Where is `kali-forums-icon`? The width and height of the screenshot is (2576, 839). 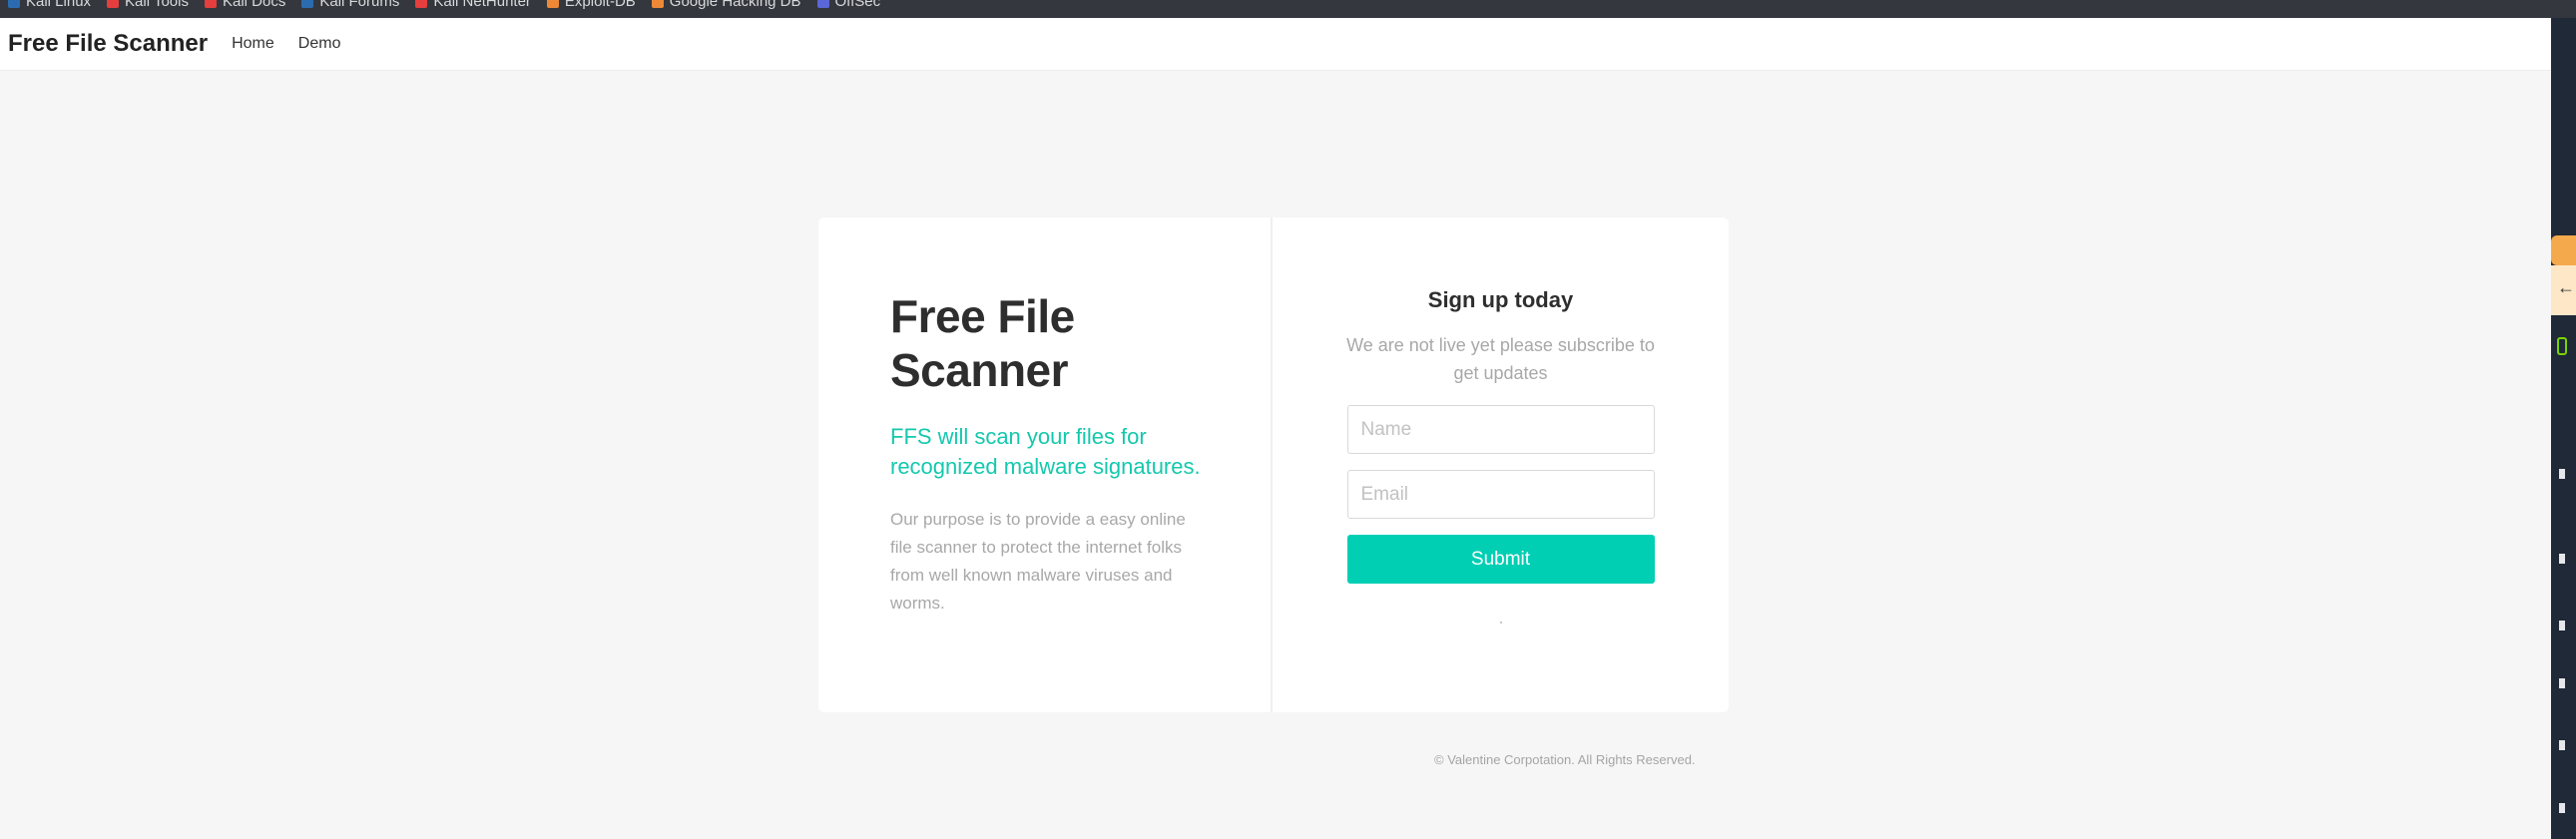 kali-forums-icon is located at coordinates (308, 4).